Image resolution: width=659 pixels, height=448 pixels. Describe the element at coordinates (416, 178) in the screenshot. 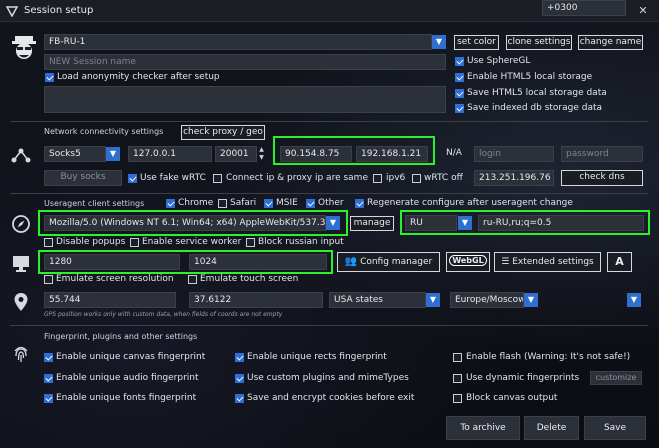

I see `webrtc-off-checkbox` at that location.